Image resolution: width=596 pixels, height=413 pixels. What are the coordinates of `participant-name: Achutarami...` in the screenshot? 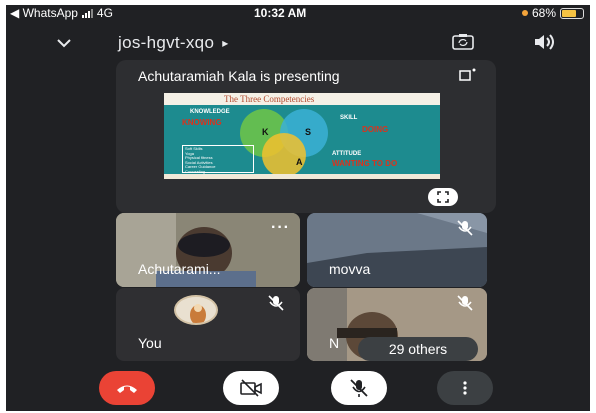 It's located at (179, 269).